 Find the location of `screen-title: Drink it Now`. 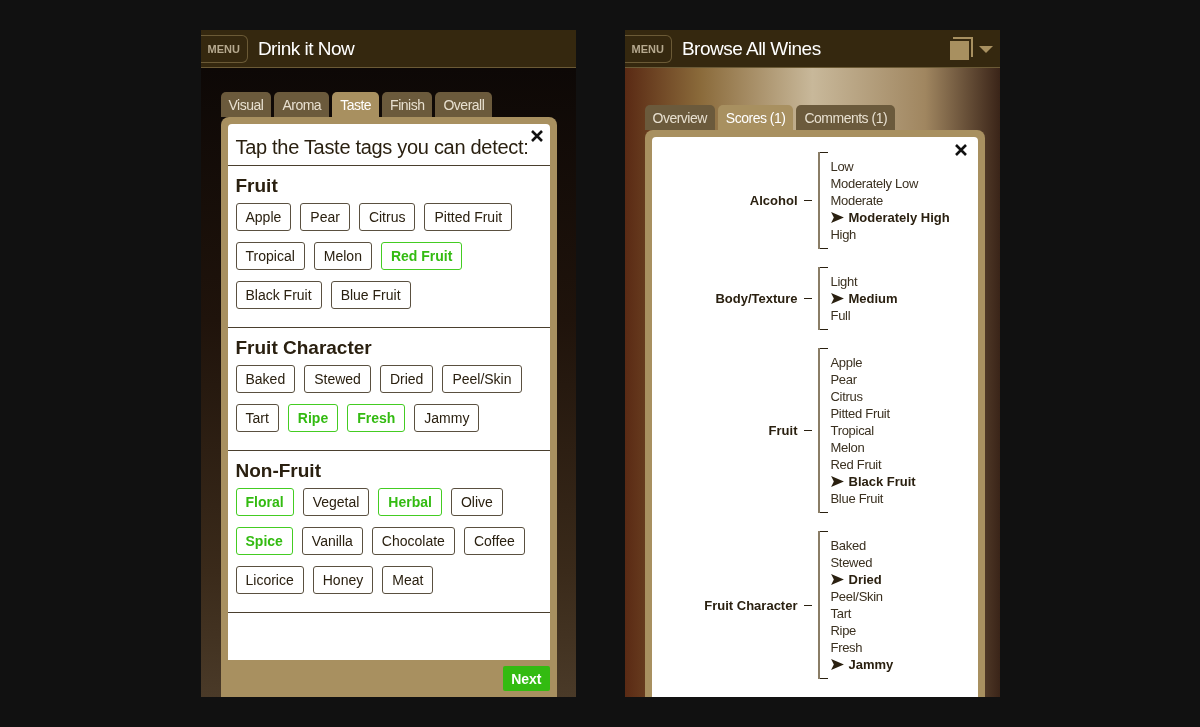

screen-title: Drink it Now is located at coordinates (306, 48).